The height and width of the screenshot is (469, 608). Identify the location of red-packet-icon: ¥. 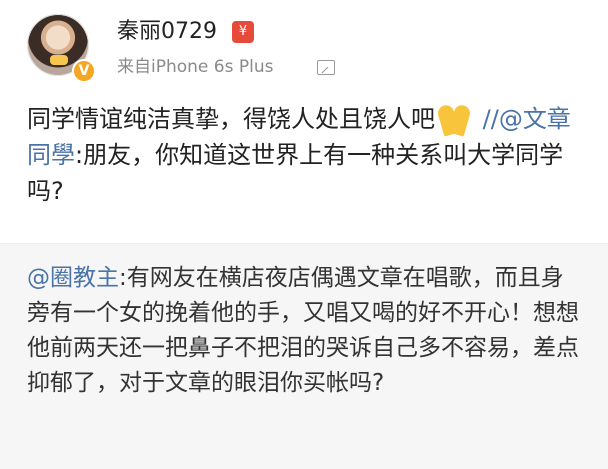
(243, 32).